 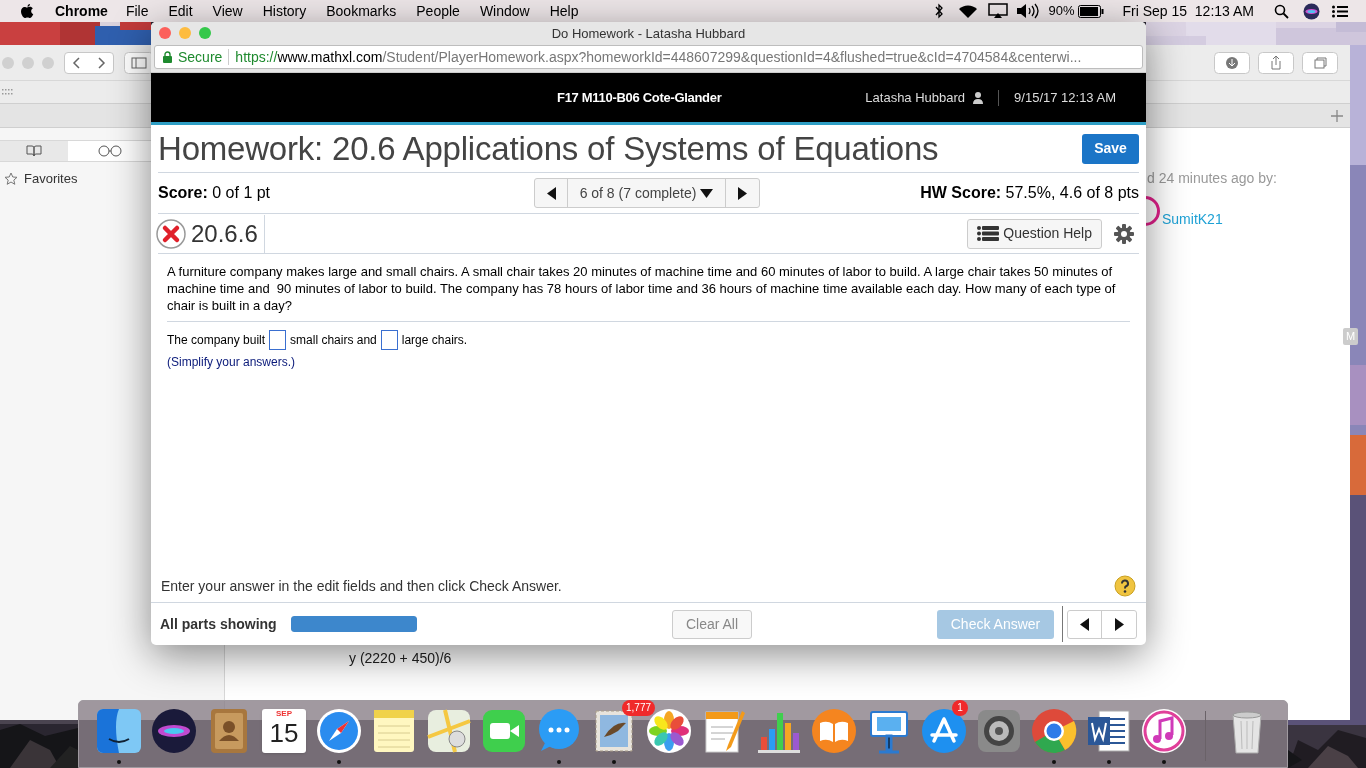 What do you see at coordinates (1125, 586) in the screenshot?
I see `help-icon` at bounding box center [1125, 586].